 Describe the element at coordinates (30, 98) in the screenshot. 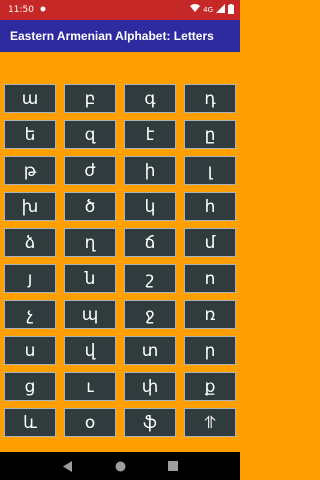

I see `letter-tile: ա` at that location.